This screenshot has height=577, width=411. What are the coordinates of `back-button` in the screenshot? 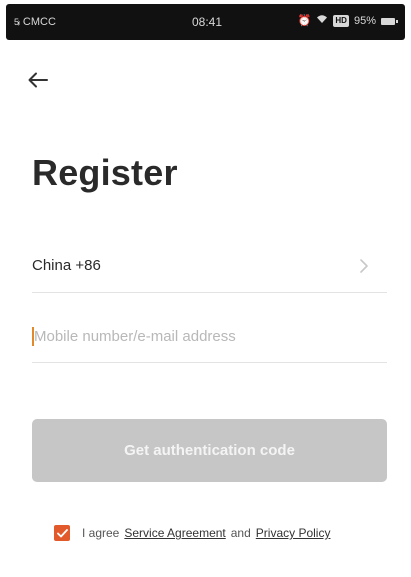 It's located at (38, 80).